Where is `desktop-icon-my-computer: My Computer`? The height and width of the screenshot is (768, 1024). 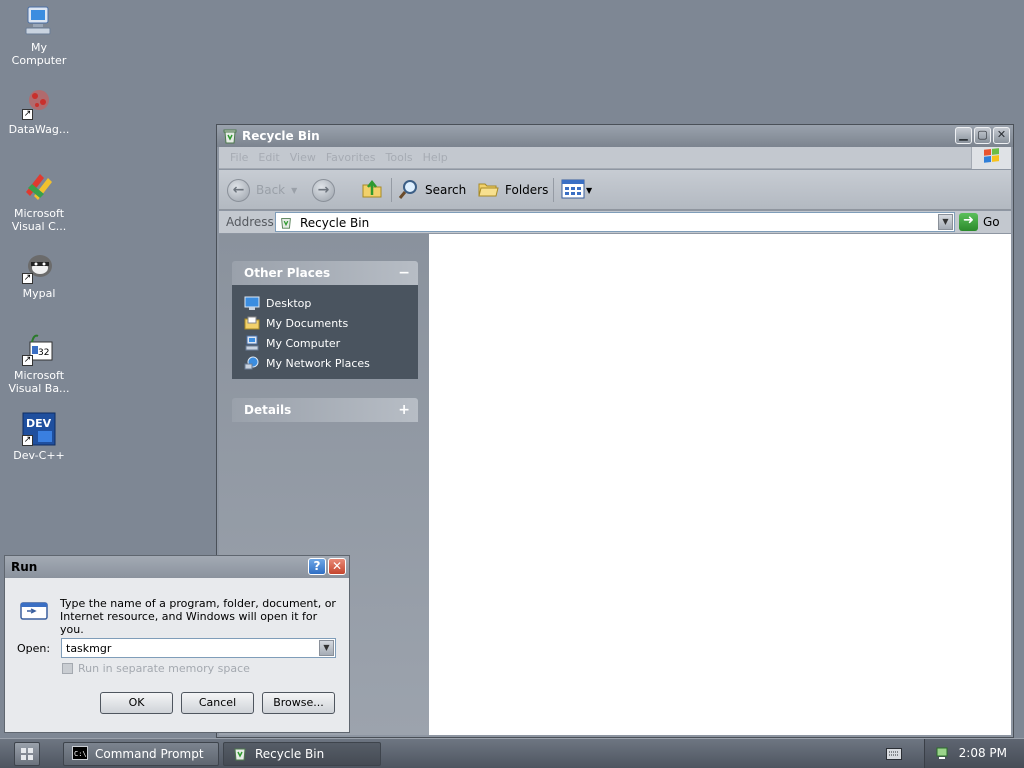
desktop-icon-my-computer: My Computer is located at coordinates (39, 35).